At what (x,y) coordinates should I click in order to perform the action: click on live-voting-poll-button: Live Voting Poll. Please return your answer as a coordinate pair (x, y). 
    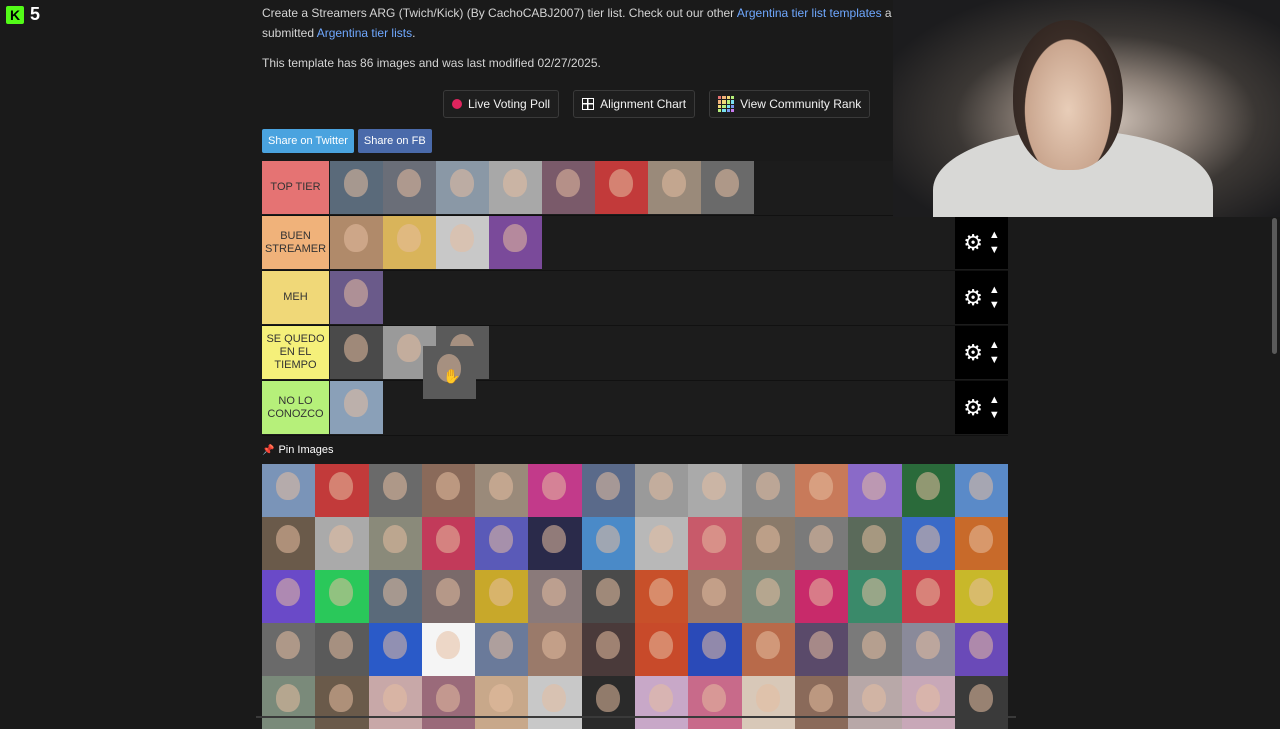
    Looking at the image, I should click on (501, 104).